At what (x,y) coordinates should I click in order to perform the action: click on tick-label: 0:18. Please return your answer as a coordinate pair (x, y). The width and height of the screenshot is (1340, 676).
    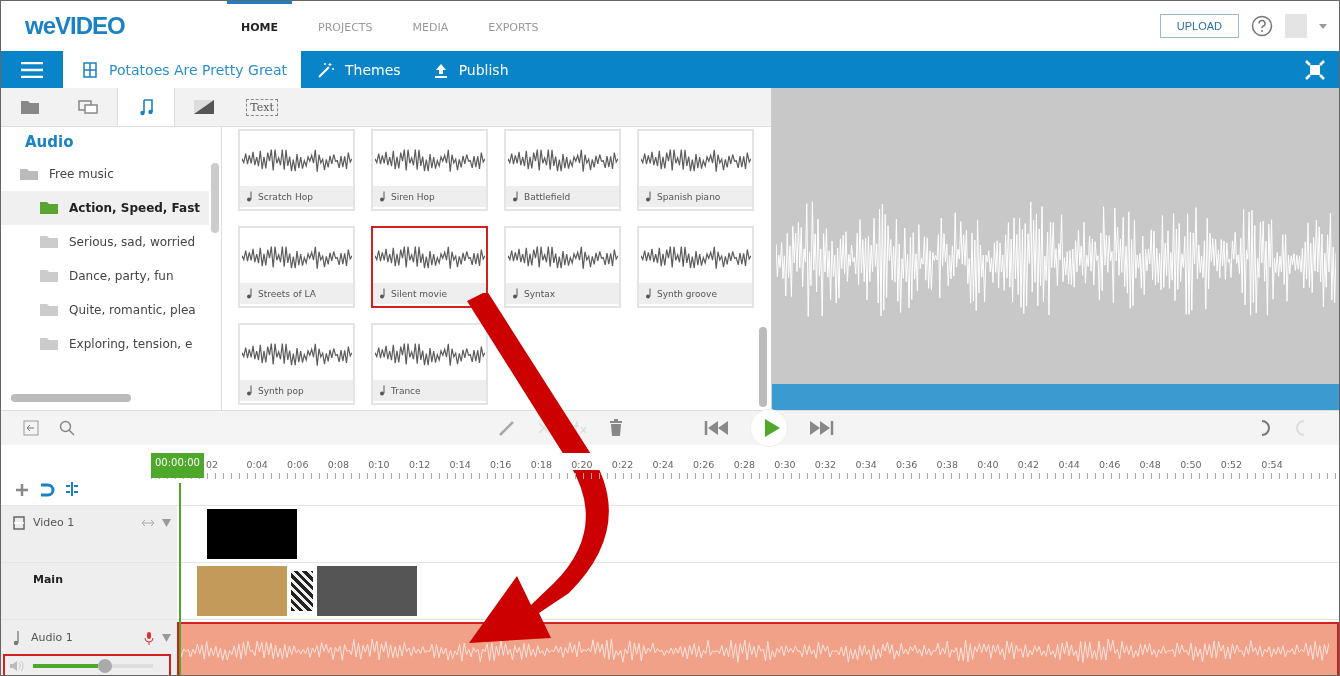
    Looking at the image, I should click on (551, 461).